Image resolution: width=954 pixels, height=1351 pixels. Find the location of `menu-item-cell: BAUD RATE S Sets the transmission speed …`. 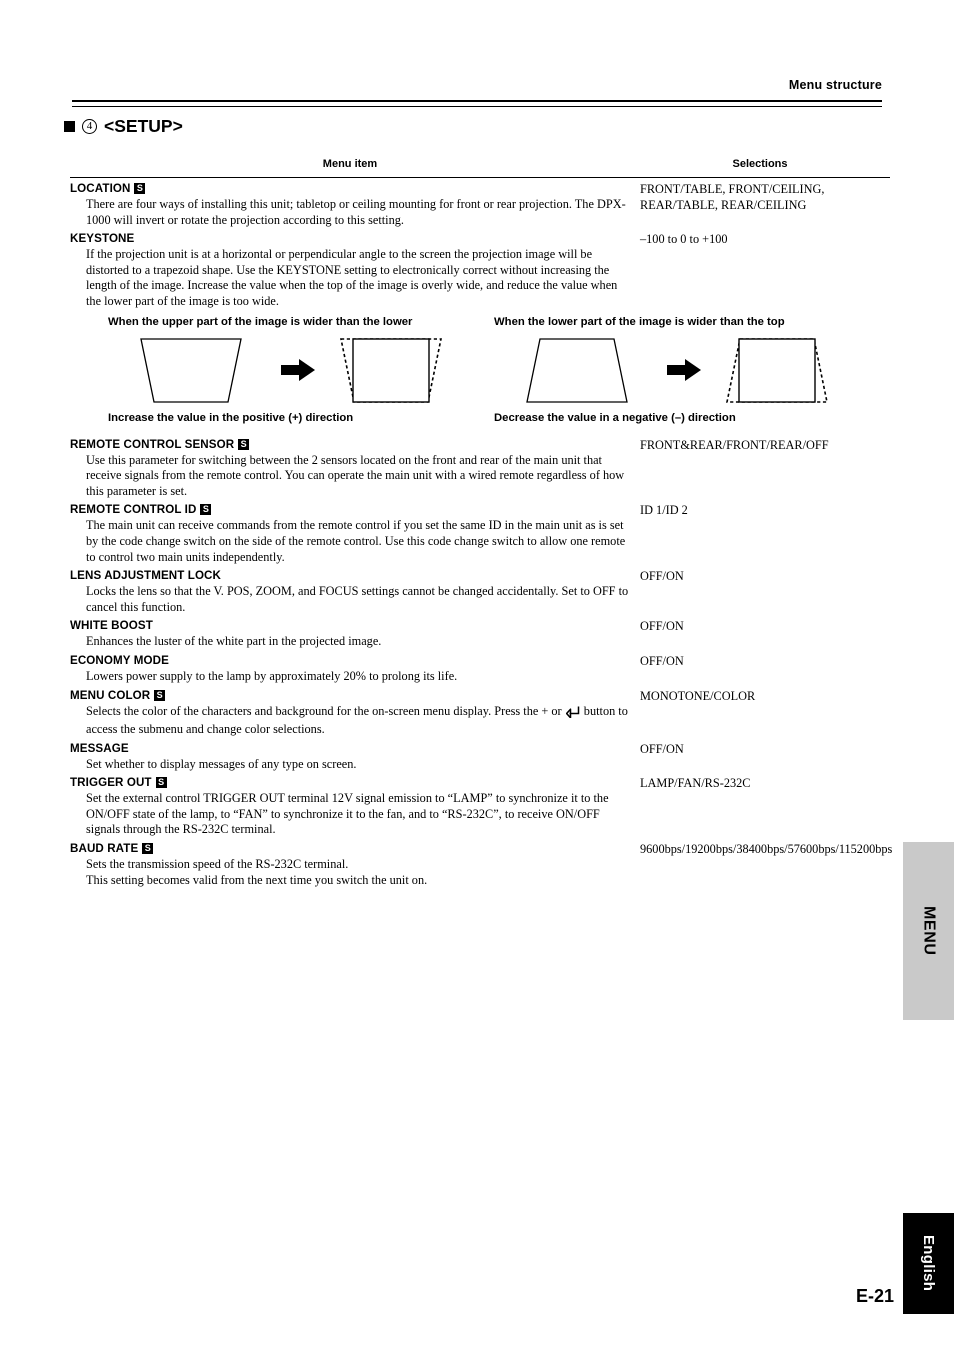

menu-item-cell: BAUD RATE S Sets the transmission speed … is located at coordinates (355, 864).